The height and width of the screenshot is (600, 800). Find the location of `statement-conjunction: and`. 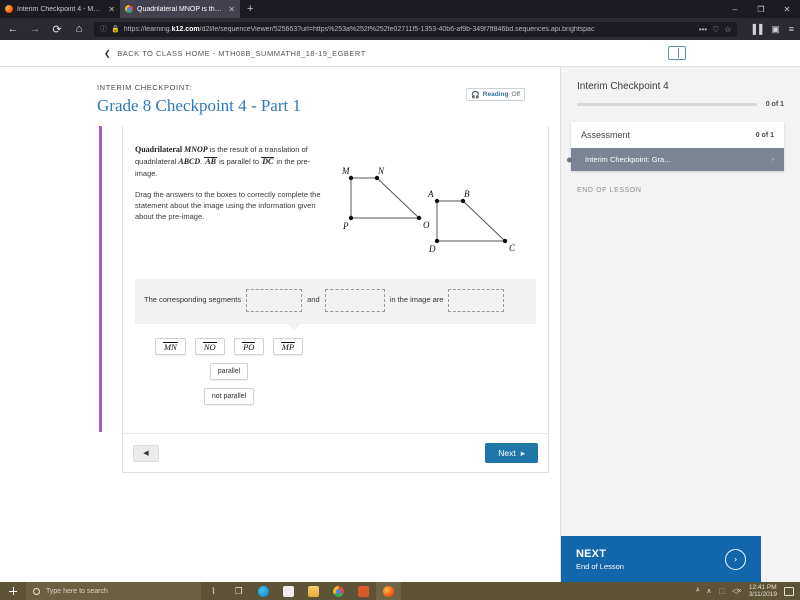

statement-conjunction: and is located at coordinates (313, 300).